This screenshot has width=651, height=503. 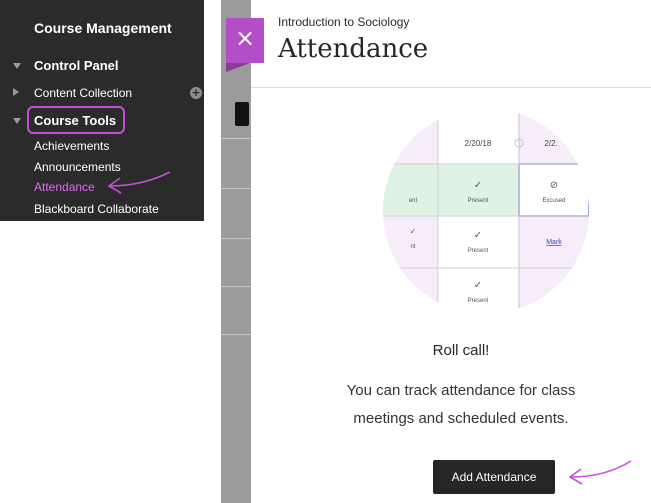 I want to click on expand-caret-icon, so click(x=16, y=92).